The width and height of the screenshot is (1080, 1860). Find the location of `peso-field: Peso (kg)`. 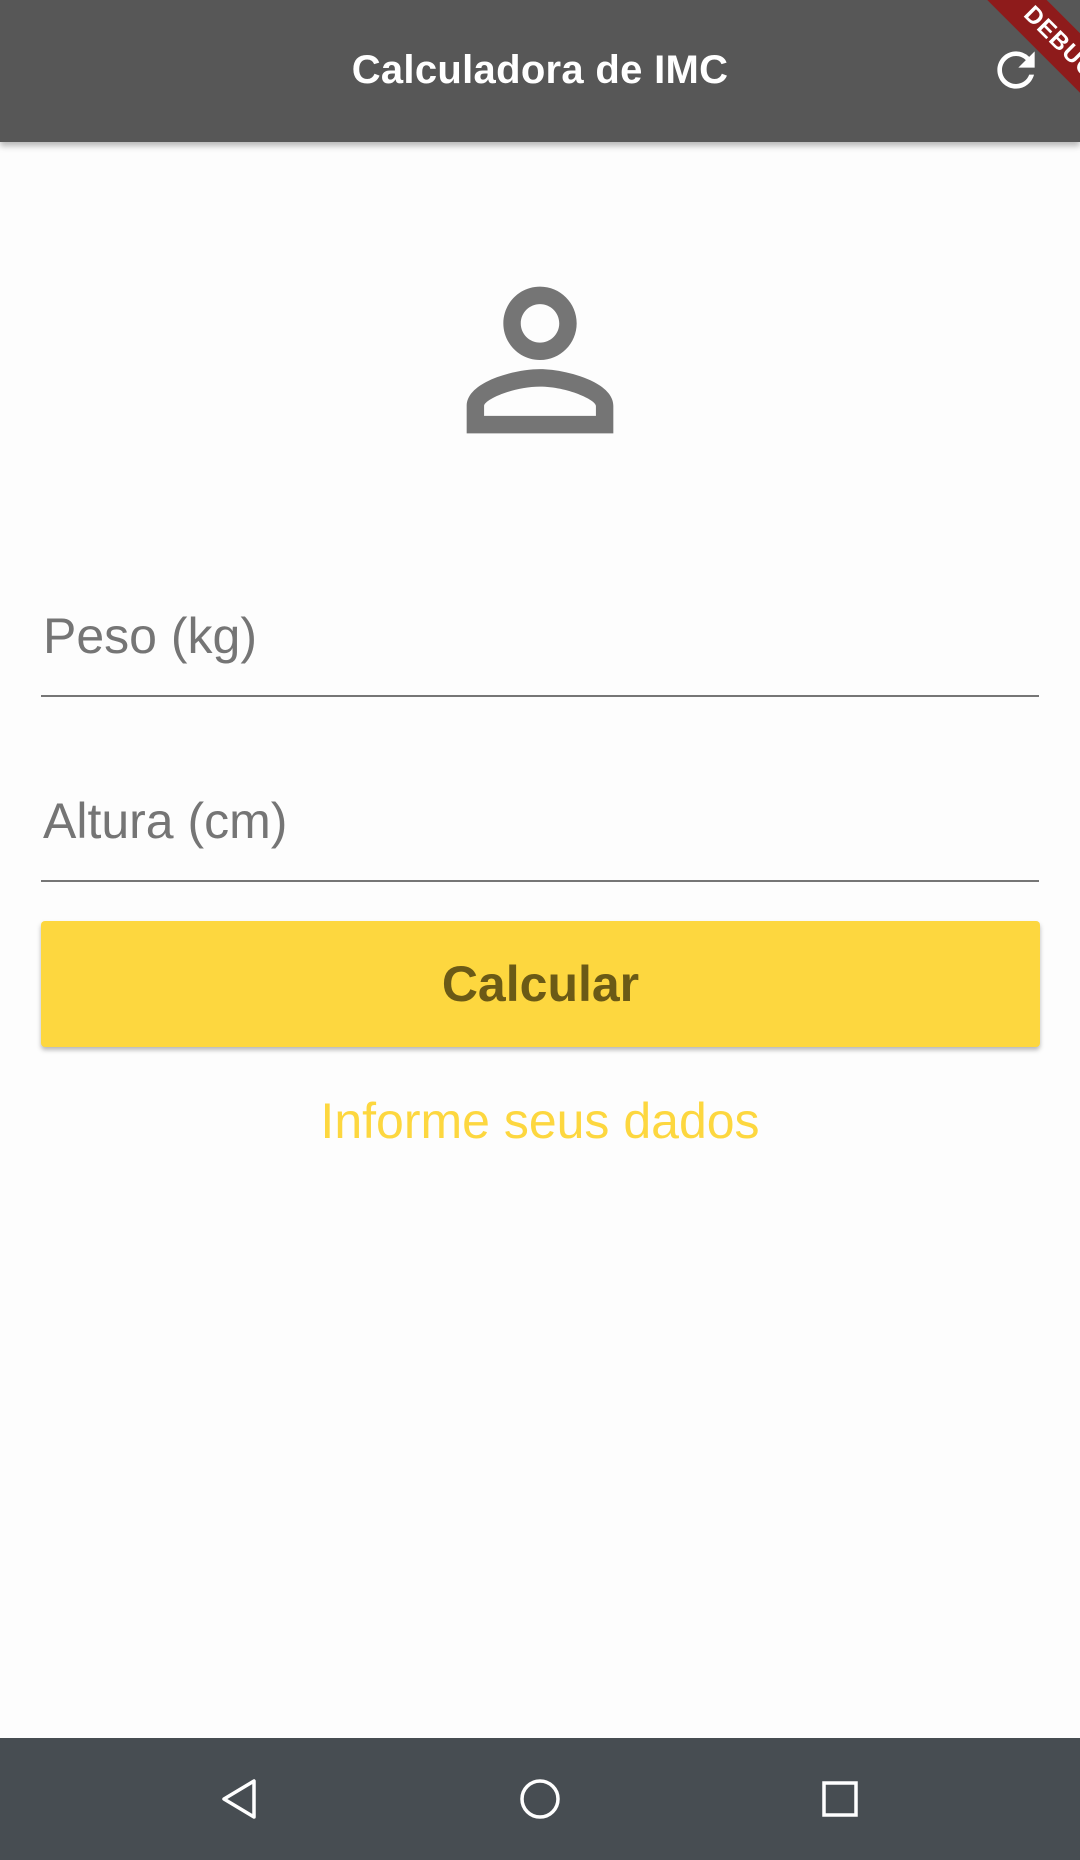

peso-field: Peso (kg) is located at coordinates (540, 641).